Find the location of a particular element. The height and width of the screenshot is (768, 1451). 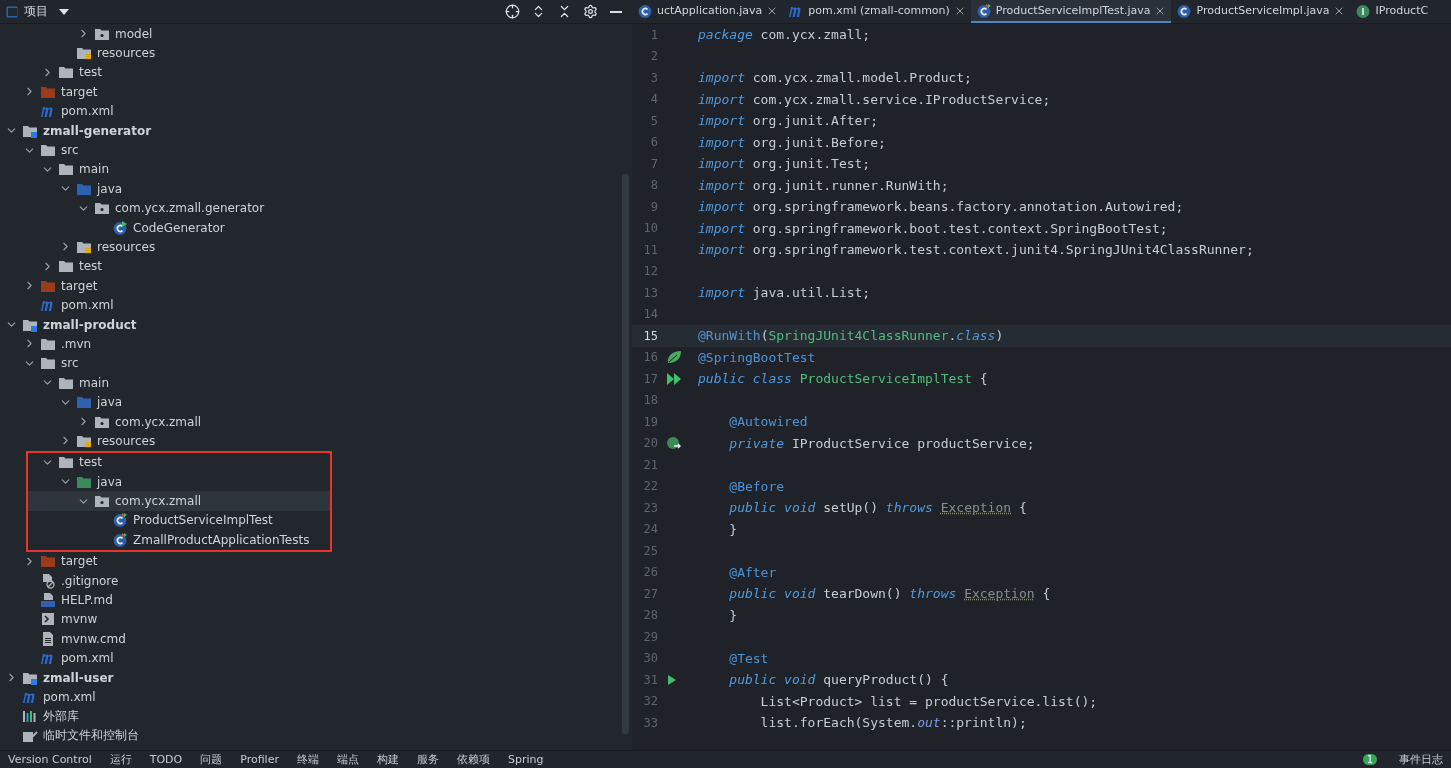

tool-window-button: Spring is located at coordinates (525, 759).